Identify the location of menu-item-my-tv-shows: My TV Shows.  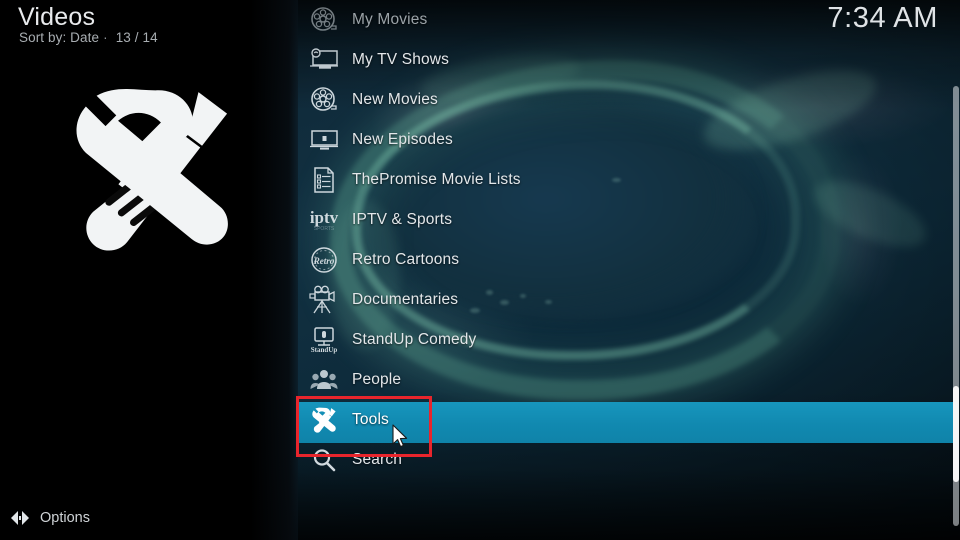
(625, 60).